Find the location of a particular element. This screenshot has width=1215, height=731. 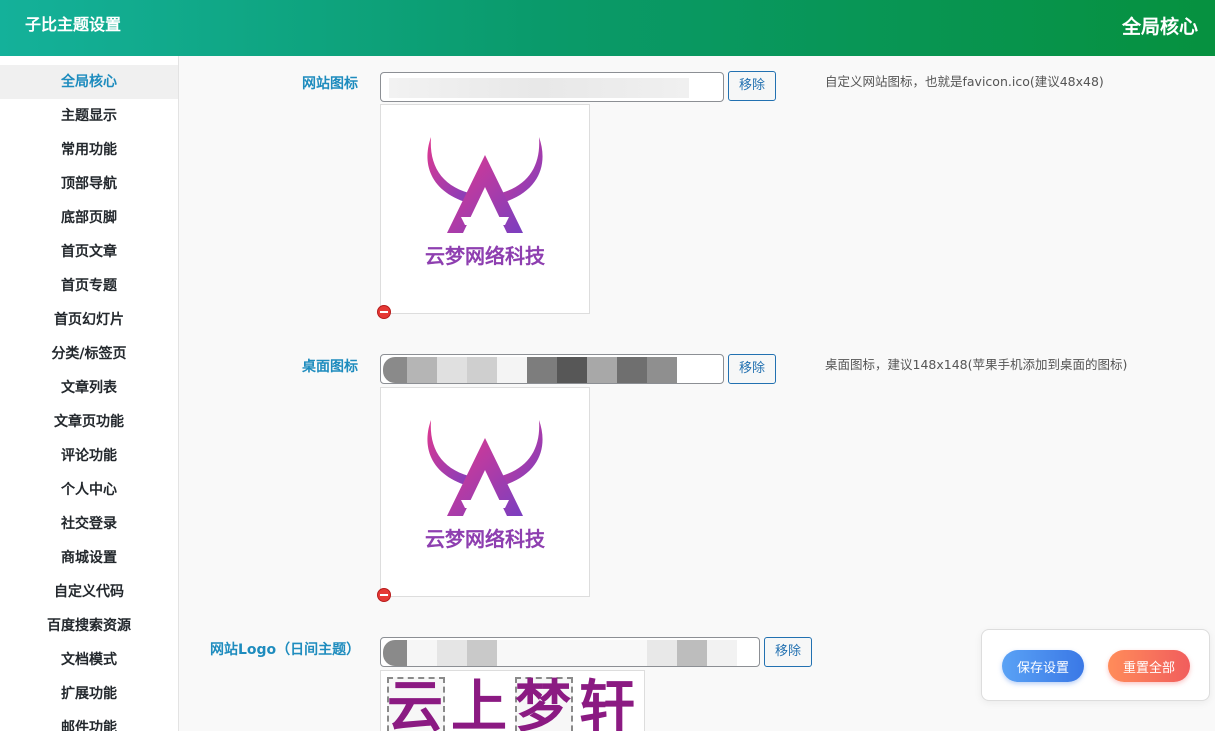

favicon-preview-image: 云梦网络科技 is located at coordinates (485, 209).